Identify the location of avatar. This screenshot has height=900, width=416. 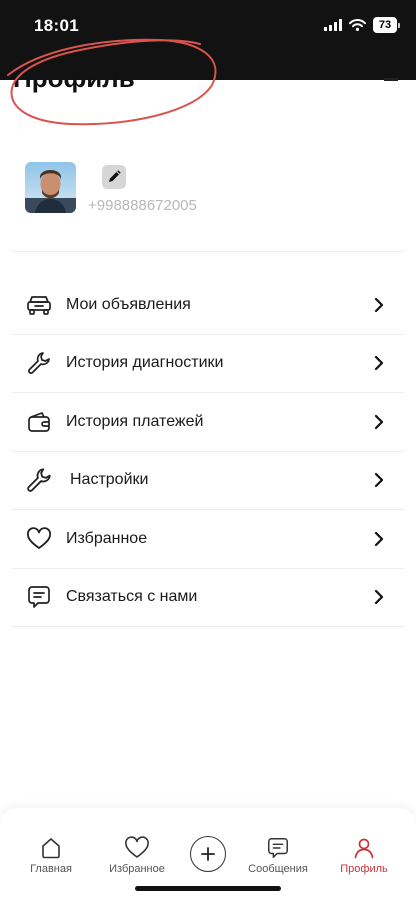
(50, 187).